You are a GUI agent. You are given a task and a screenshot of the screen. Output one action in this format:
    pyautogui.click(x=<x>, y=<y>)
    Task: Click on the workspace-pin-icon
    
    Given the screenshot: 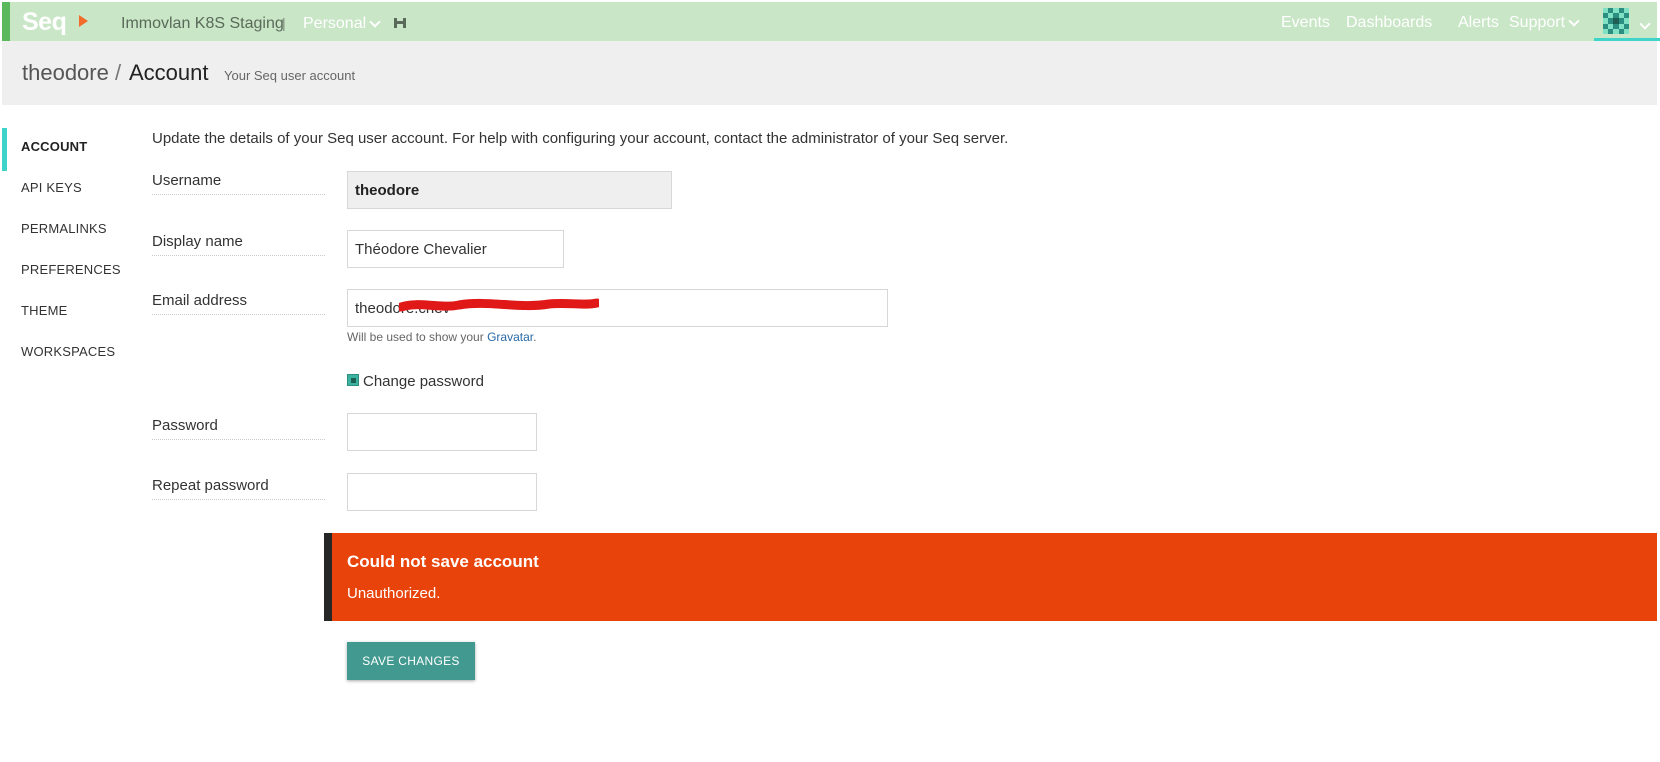 What is the action you would take?
    pyautogui.click(x=400, y=23)
    